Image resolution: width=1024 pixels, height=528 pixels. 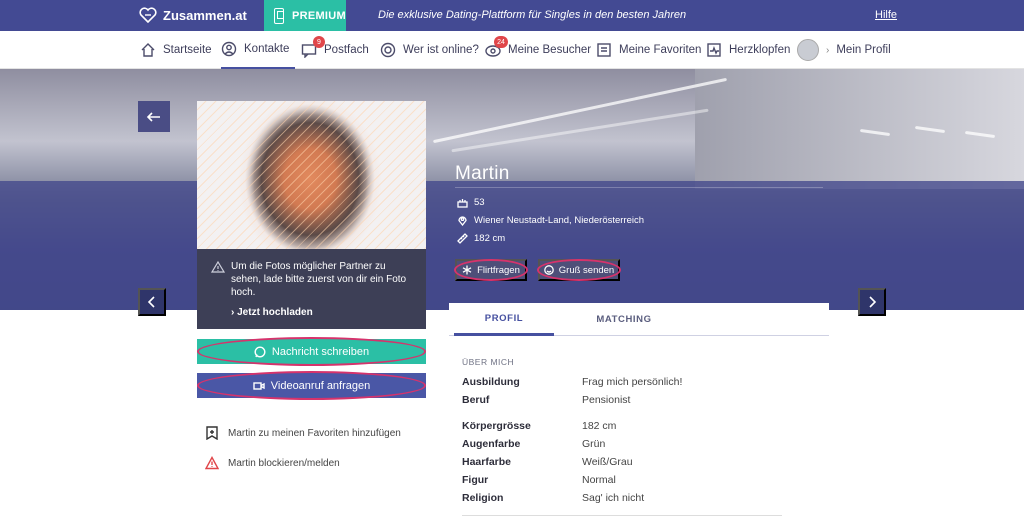 What do you see at coordinates (187, 50) in the screenshot?
I see `nav-label: Startseite` at bounding box center [187, 50].